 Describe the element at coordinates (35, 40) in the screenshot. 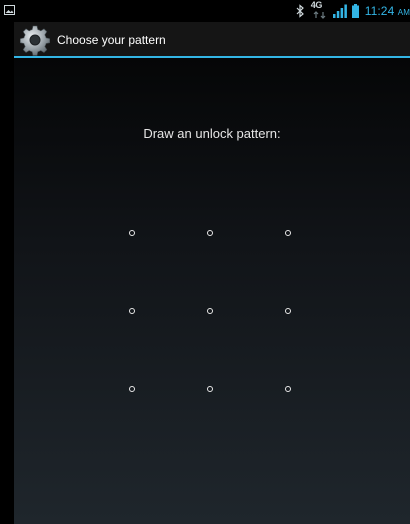

I see `settings-gear-icon` at that location.